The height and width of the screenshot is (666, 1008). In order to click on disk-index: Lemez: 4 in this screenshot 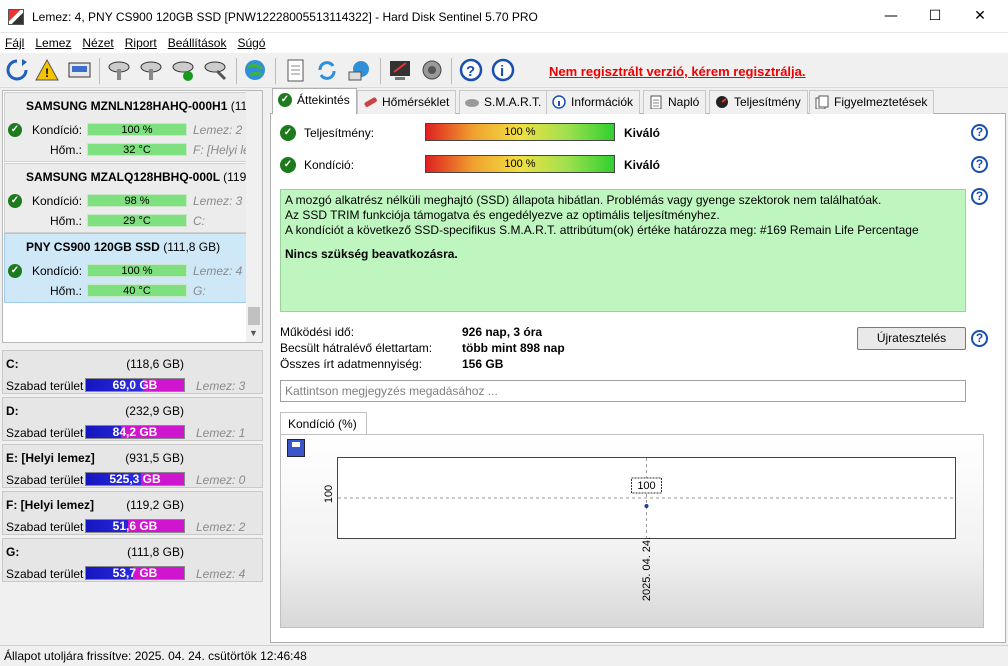, I will do `click(218, 271)`.